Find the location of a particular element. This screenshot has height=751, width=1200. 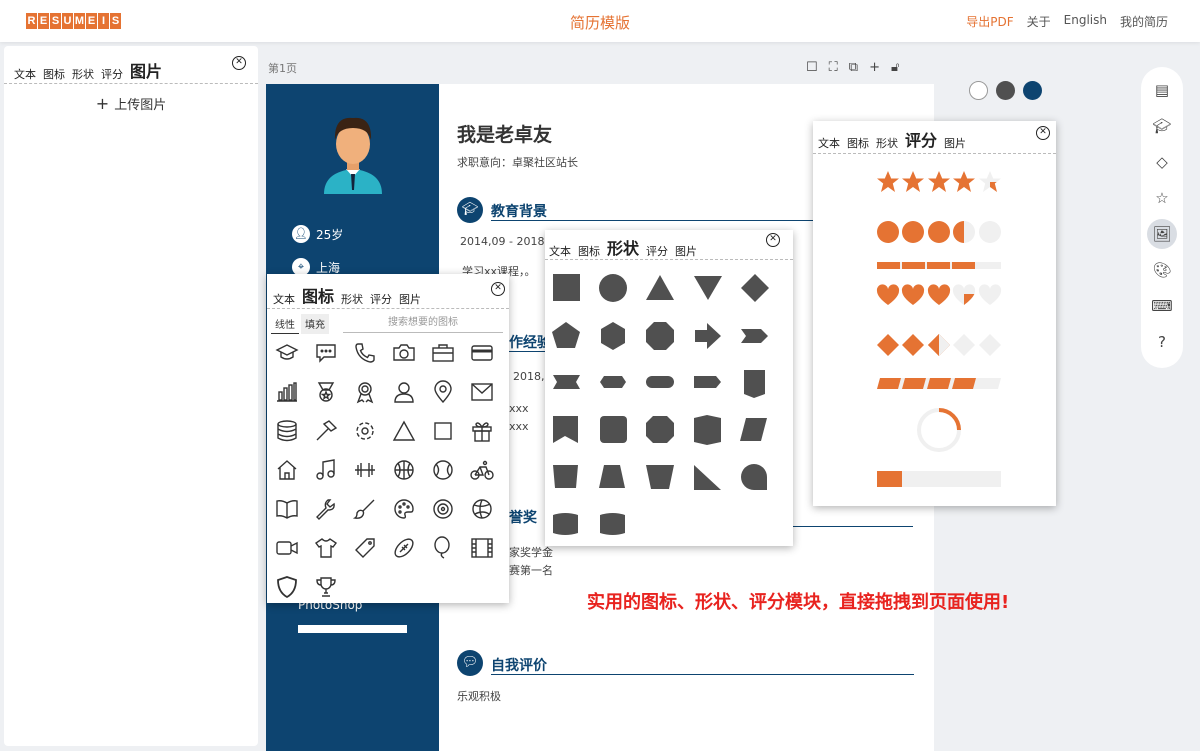

export-pdf-link: 导出PDF is located at coordinates (989, 21).